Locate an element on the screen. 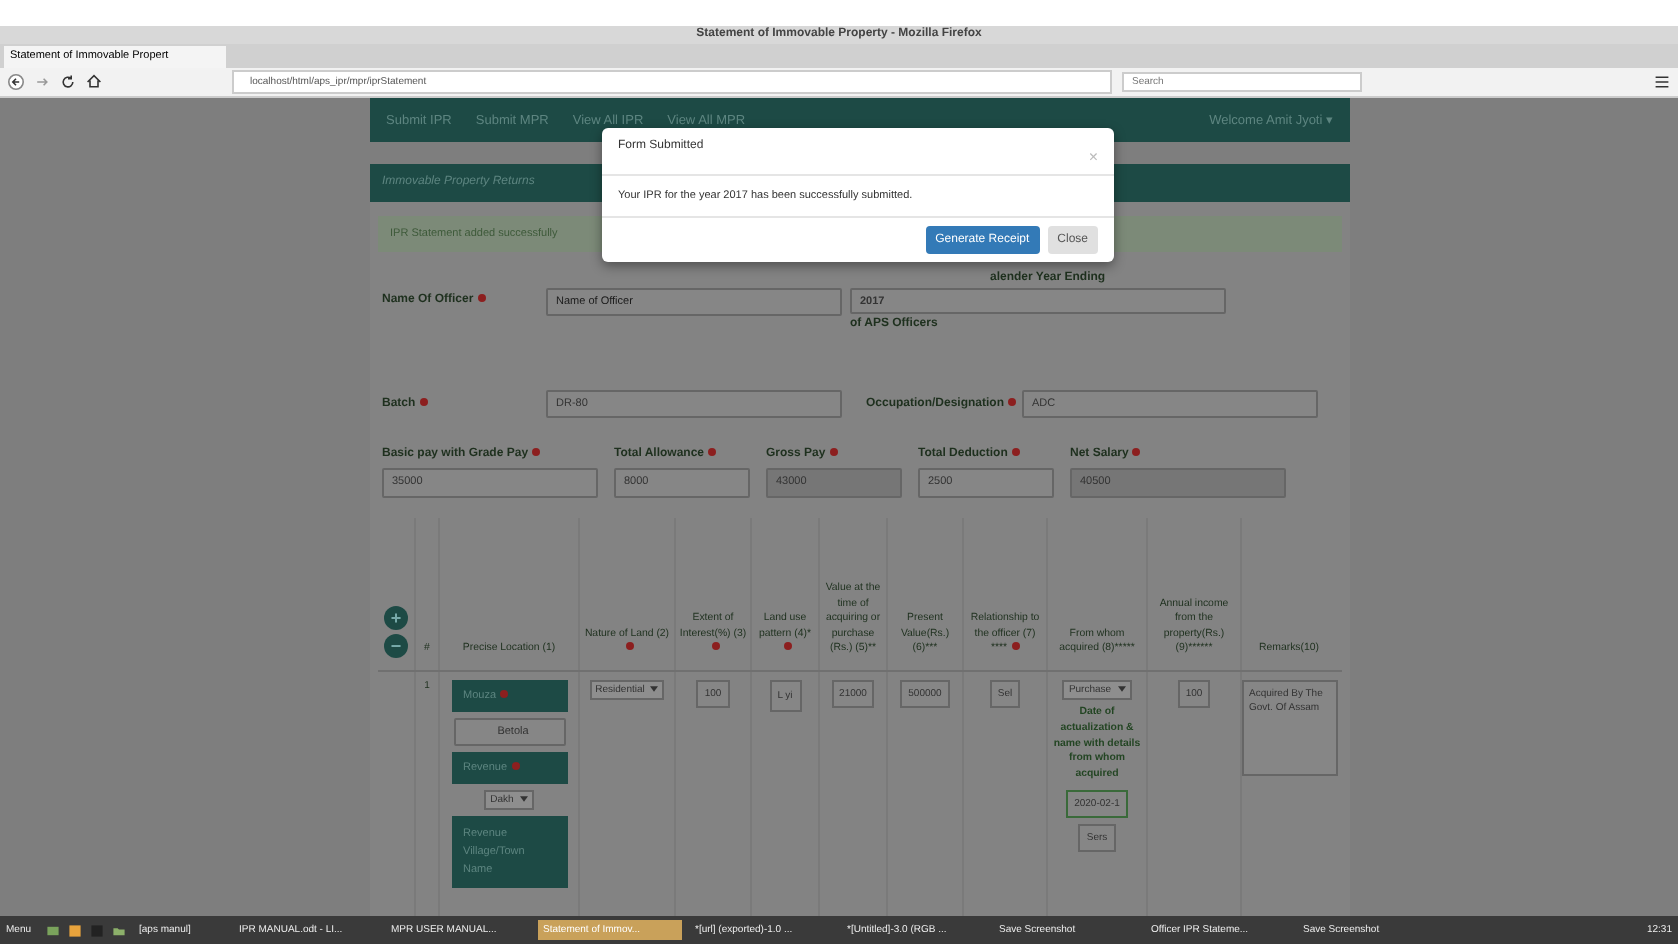 The width and height of the screenshot is (1678, 944). reload-icon is located at coordinates (68, 82).